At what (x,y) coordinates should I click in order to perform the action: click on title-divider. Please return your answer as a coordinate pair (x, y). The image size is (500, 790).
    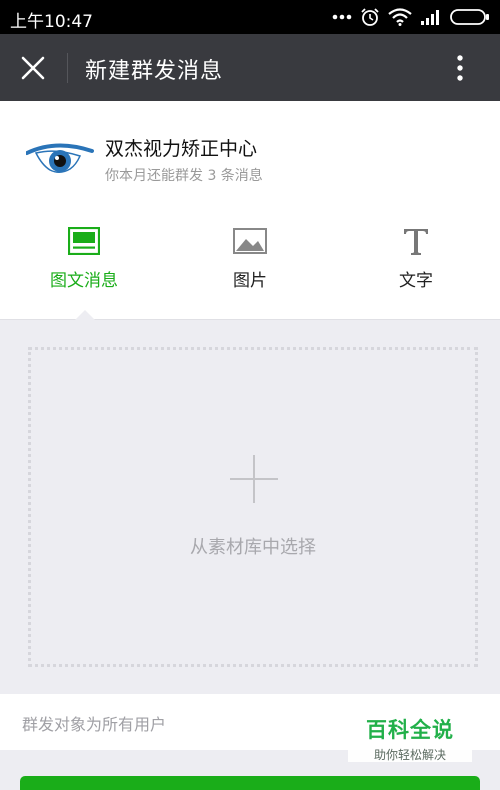
    Looking at the image, I should click on (67, 68).